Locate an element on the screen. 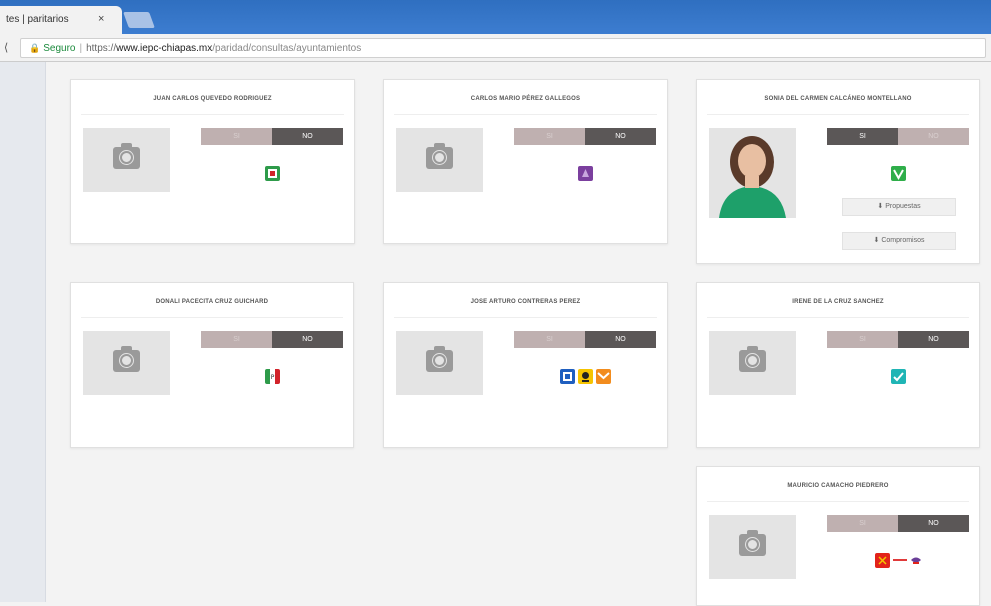 This screenshot has width=991, height=606. mc-logo-icon is located at coordinates (603, 376).